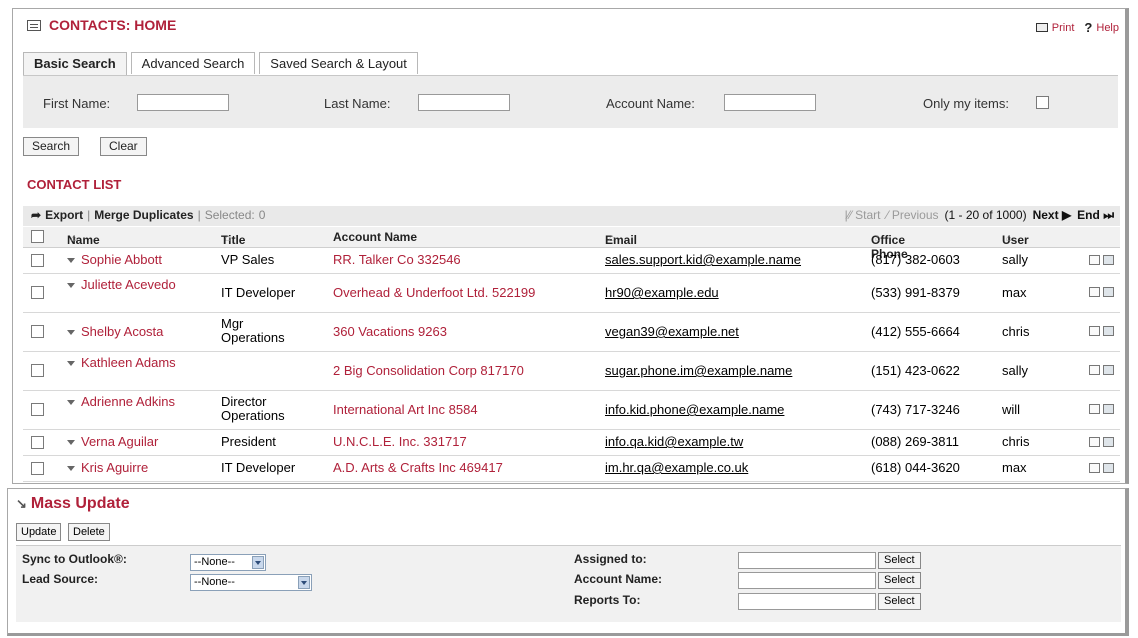 This screenshot has height=638, width=1138. Describe the element at coordinates (262, 215) in the screenshot. I see `selected-count: 0` at that location.